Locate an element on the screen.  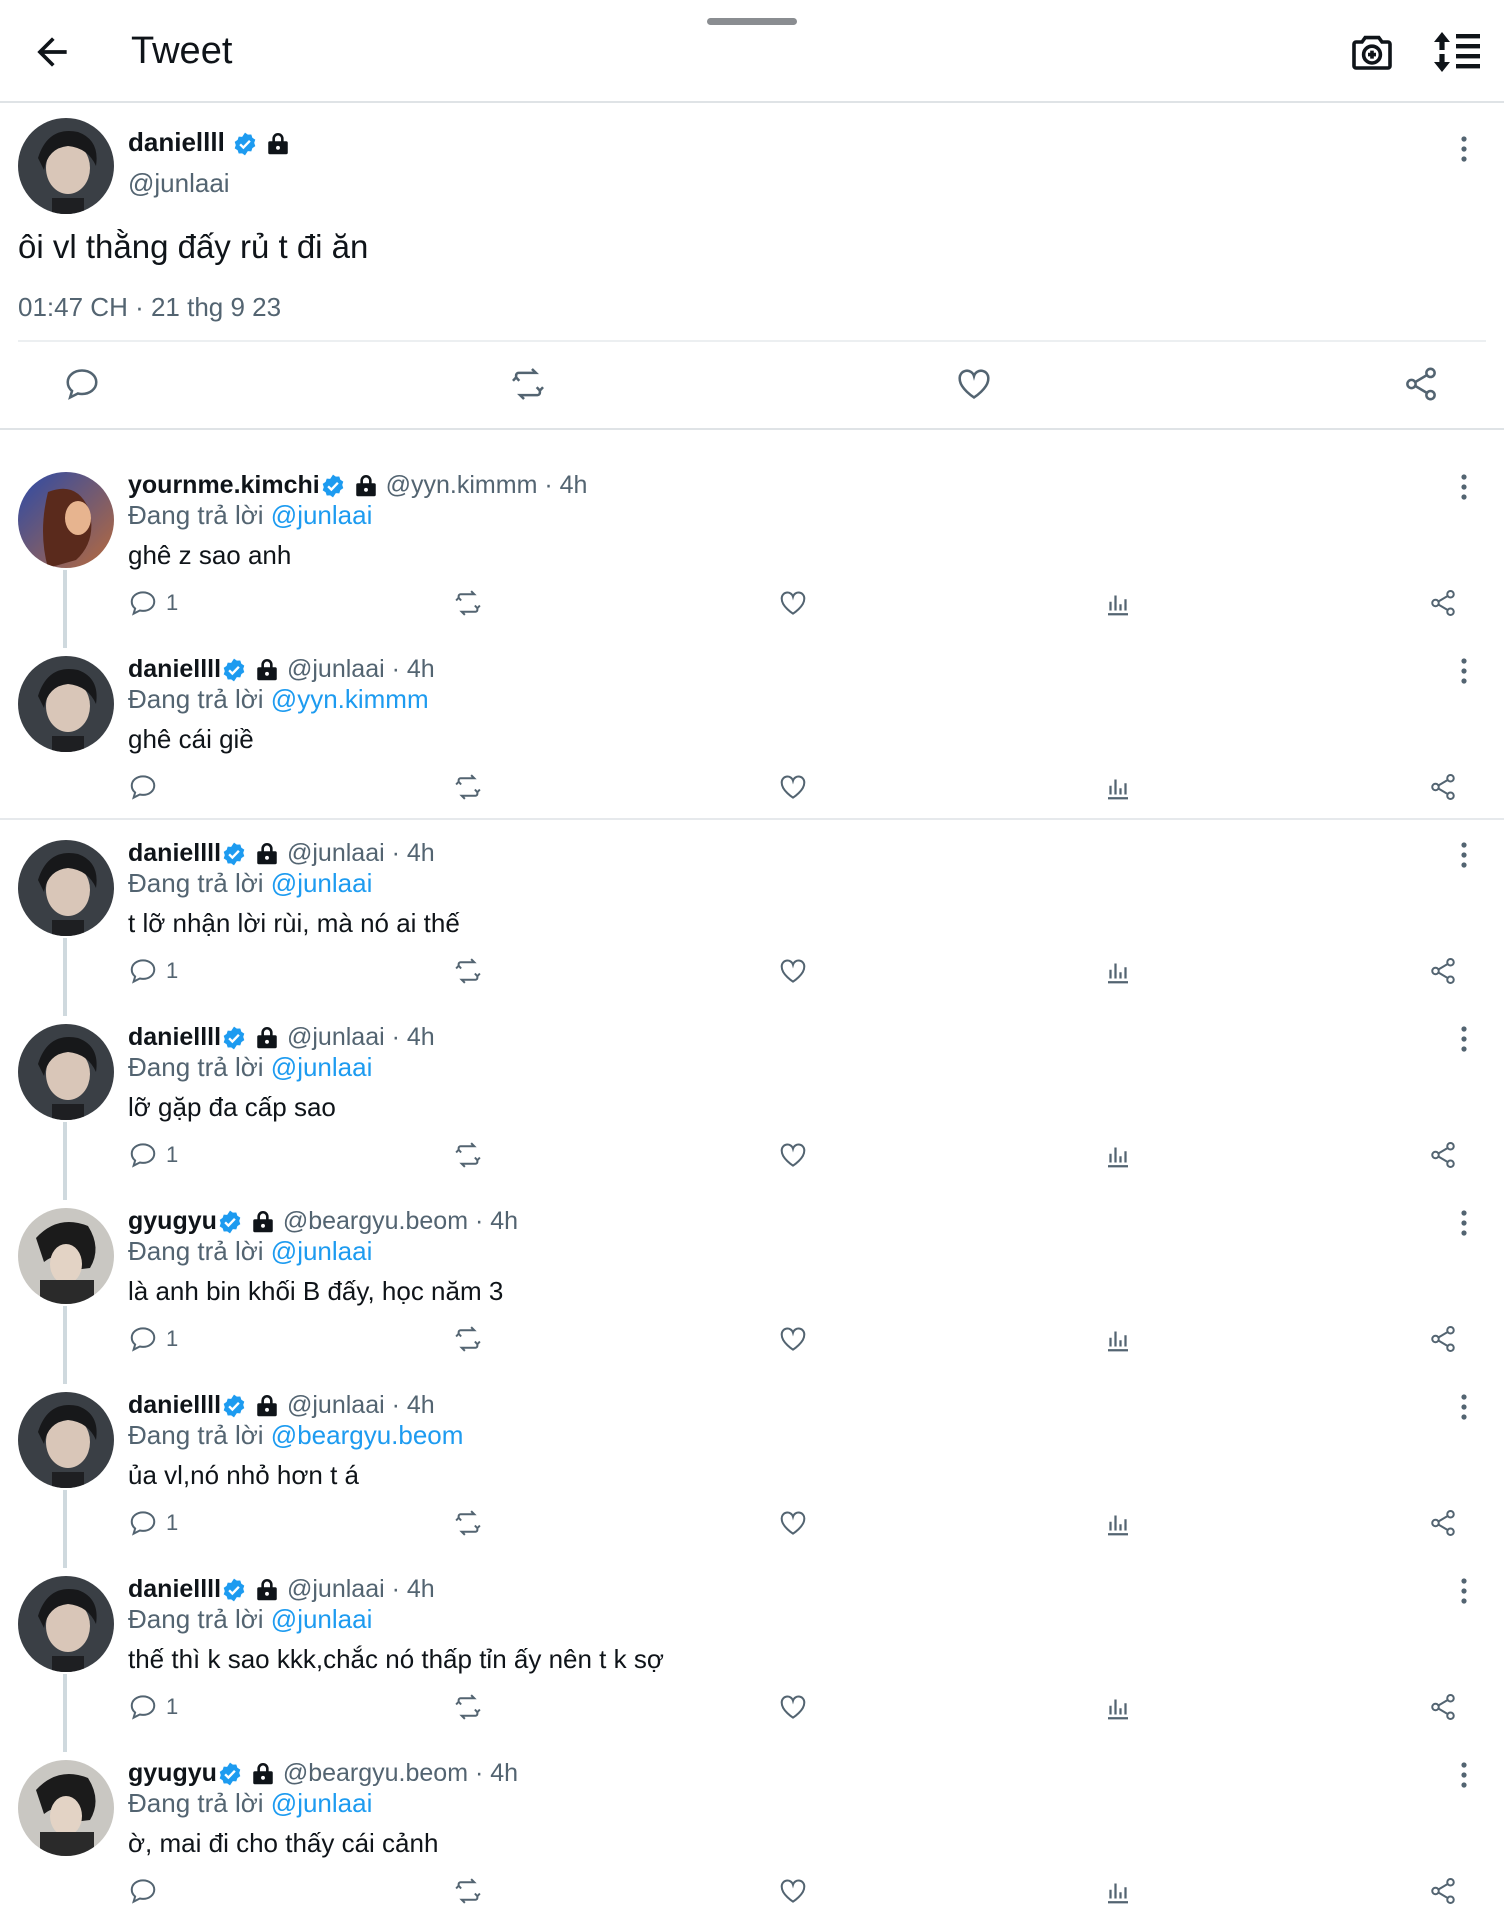
author-name: yournme.kimchi is located at coordinates (224, 485).